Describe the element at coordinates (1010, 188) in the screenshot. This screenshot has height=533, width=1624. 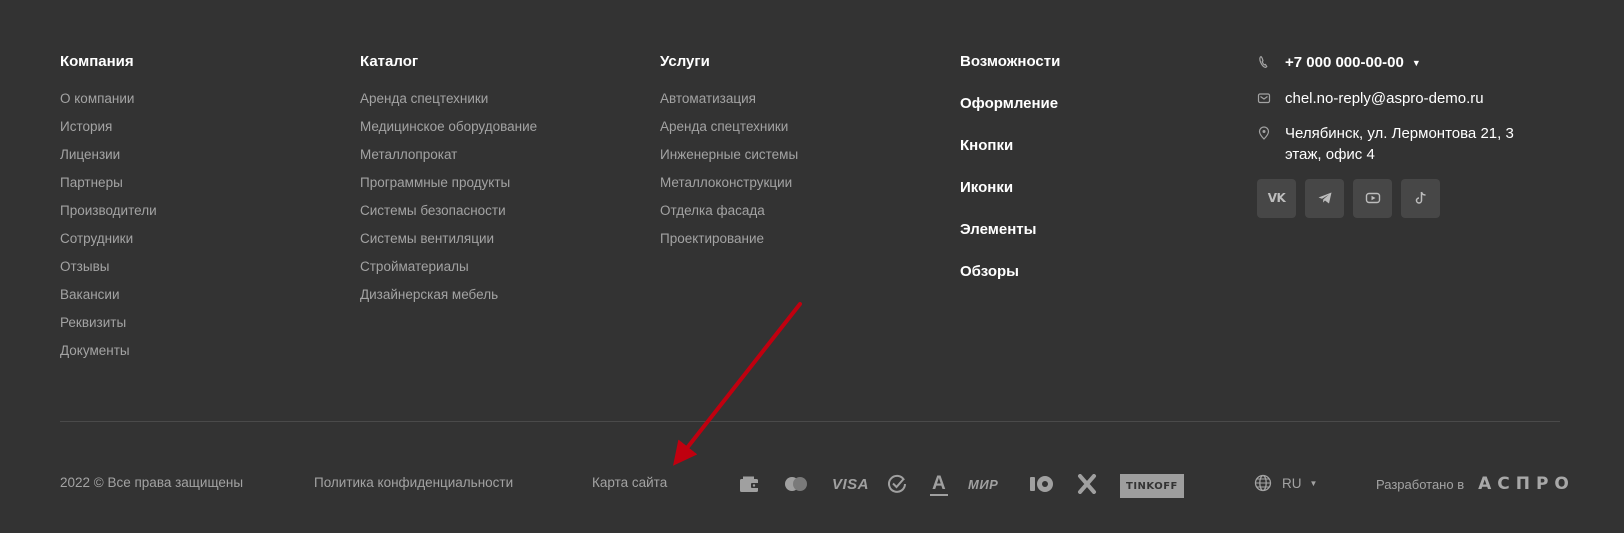
I see `footer-link-icons: Иконки` at that location.